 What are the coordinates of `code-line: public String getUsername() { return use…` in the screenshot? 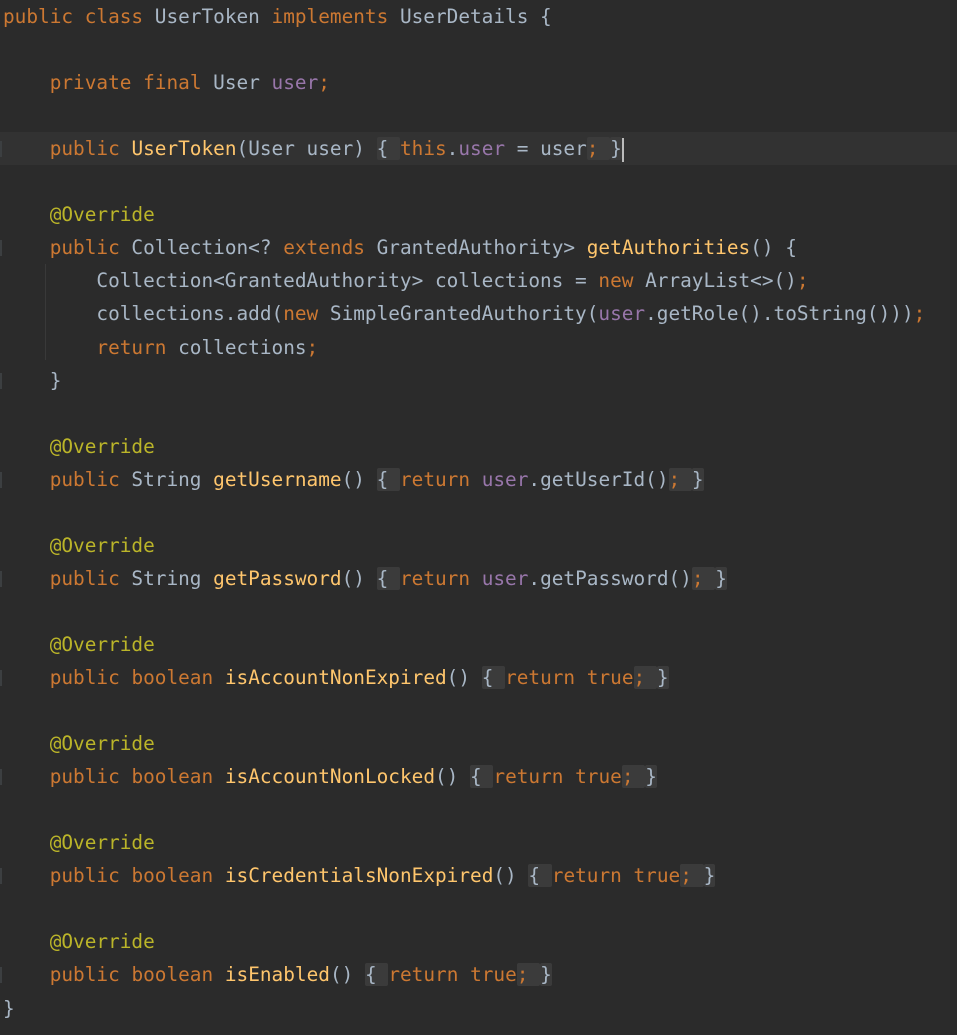 It's located at (353, 479).